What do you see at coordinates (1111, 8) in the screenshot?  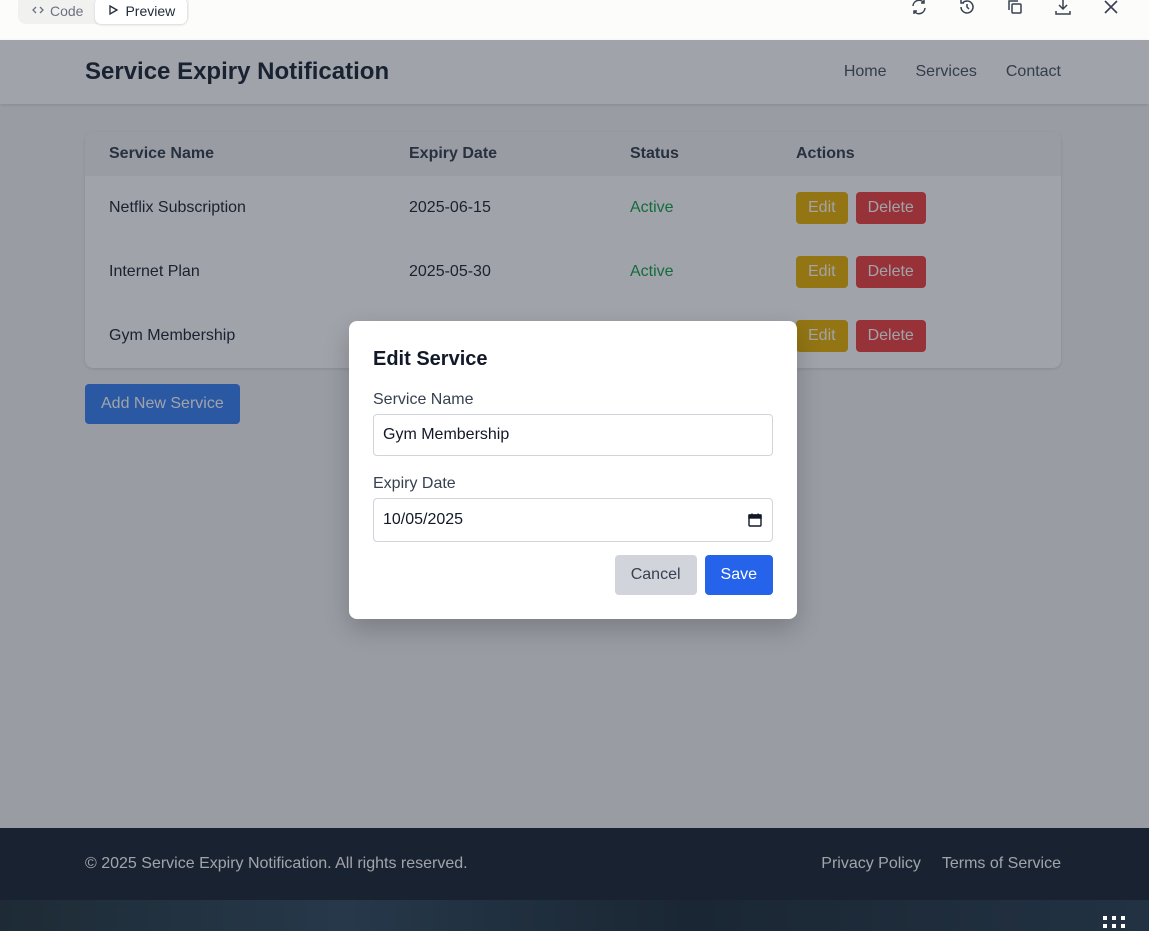 I see `close-icon` at bounding box center [1111, 8].